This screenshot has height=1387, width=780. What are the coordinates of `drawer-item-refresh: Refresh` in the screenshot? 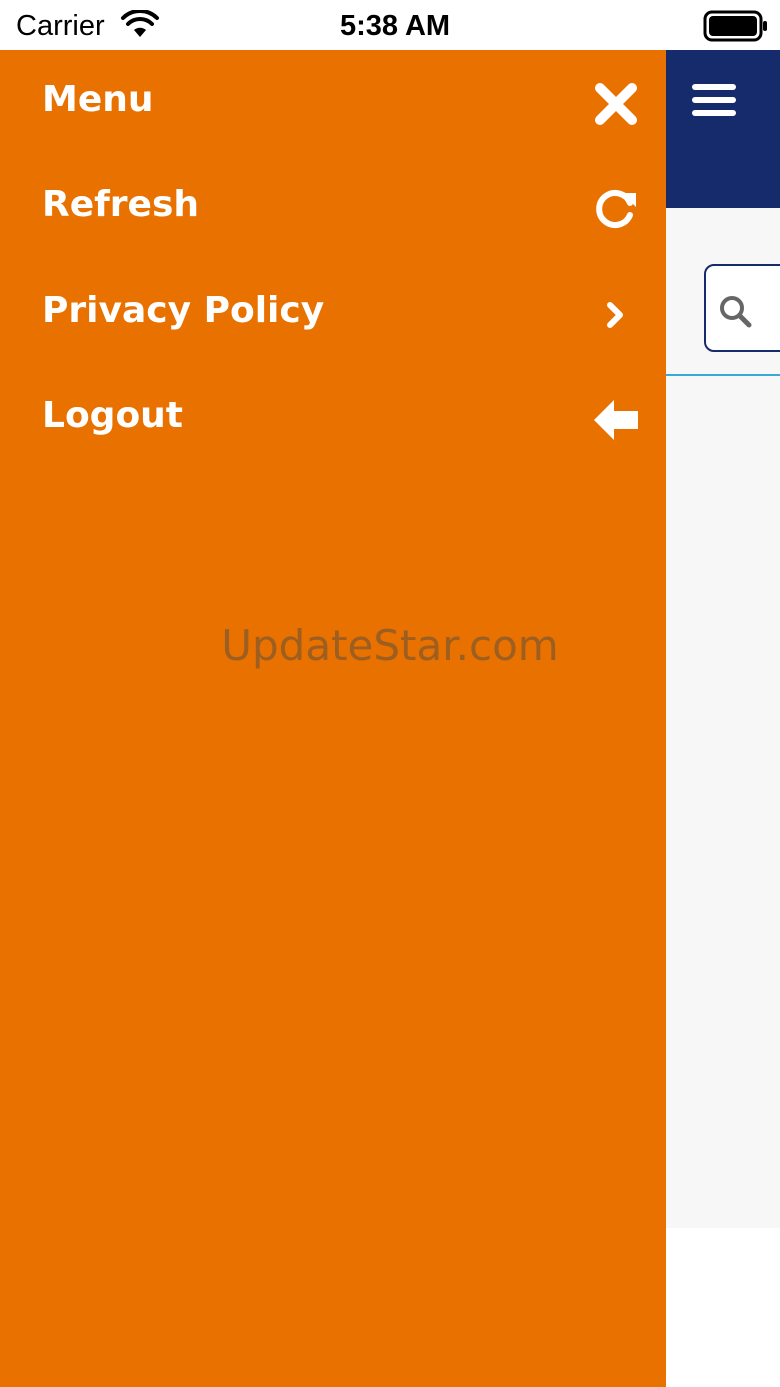 It's located at (333, 205).